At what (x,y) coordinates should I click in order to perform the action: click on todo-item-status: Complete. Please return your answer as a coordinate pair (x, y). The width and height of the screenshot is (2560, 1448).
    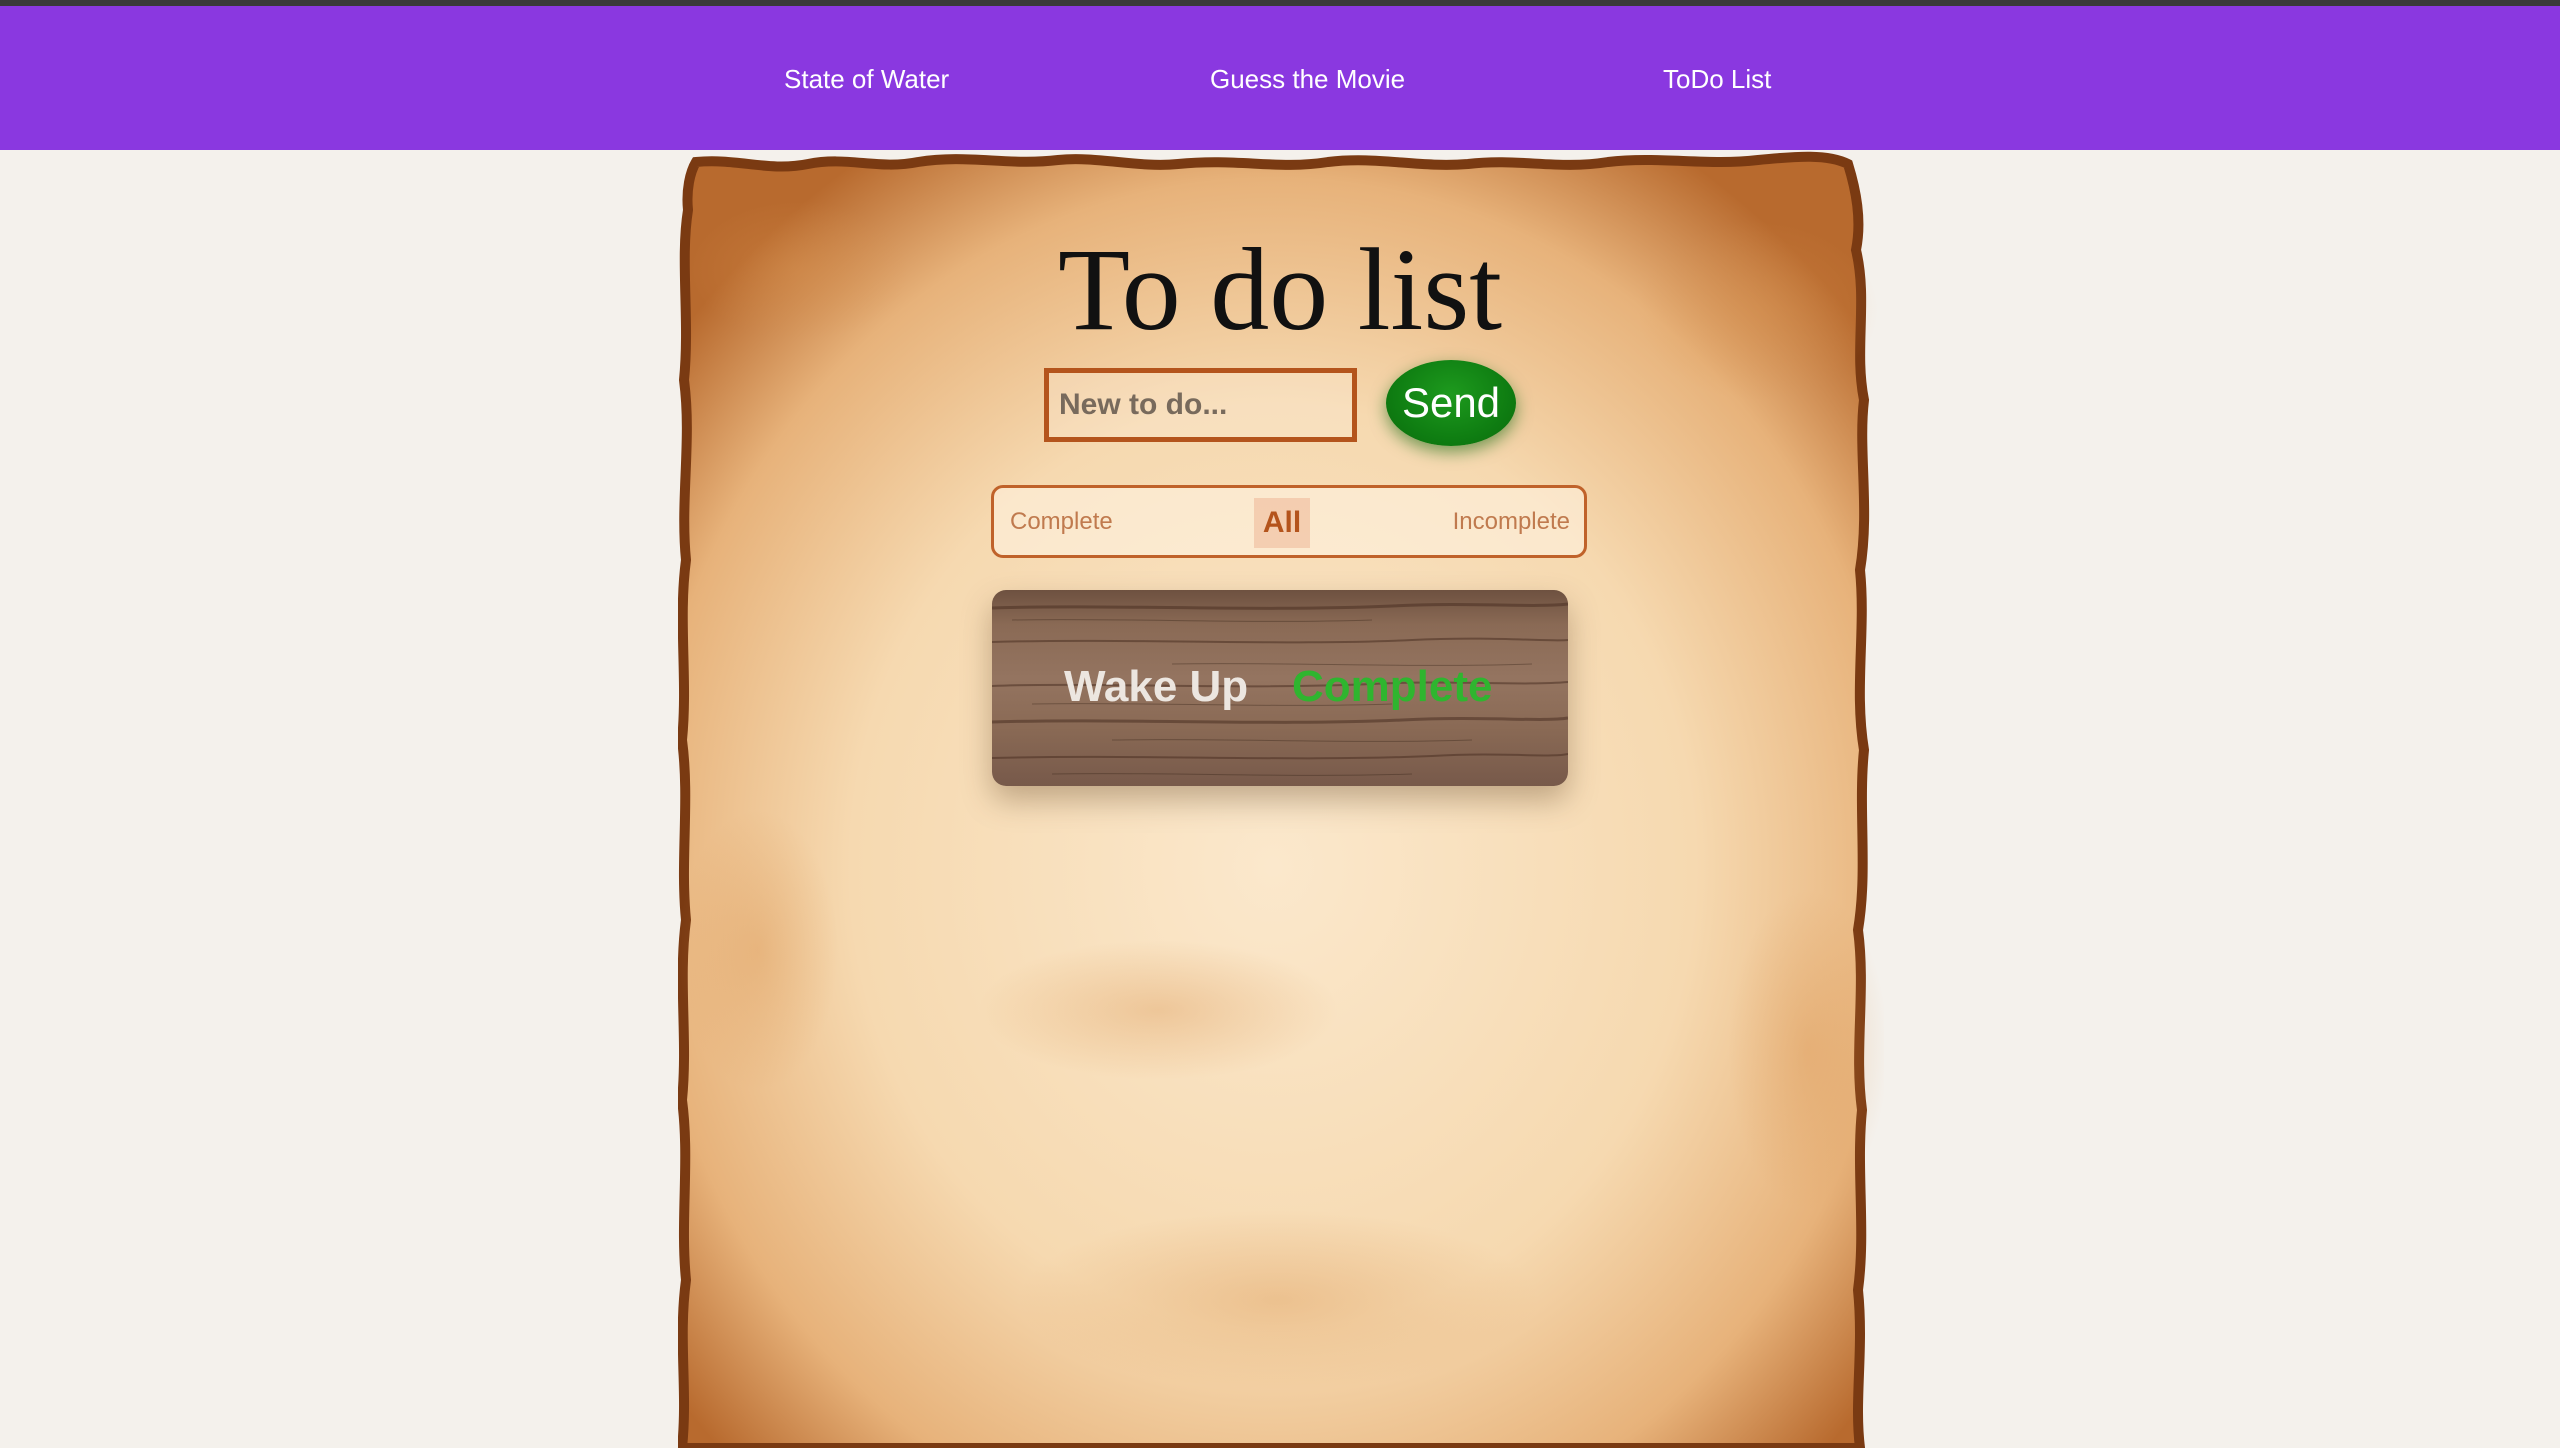
    Looking at the image, I should click on (1392, 687).